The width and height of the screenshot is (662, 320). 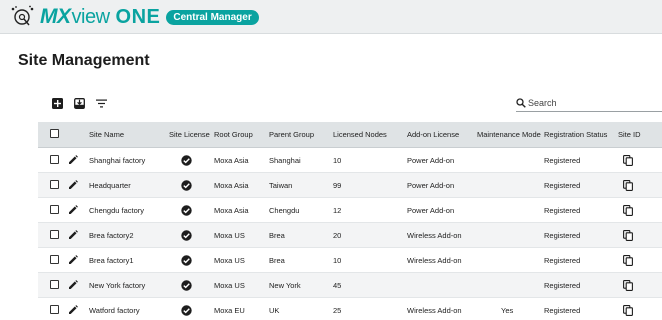 I want to click on licensed-nodes: 20, so click(x=337, y=235).